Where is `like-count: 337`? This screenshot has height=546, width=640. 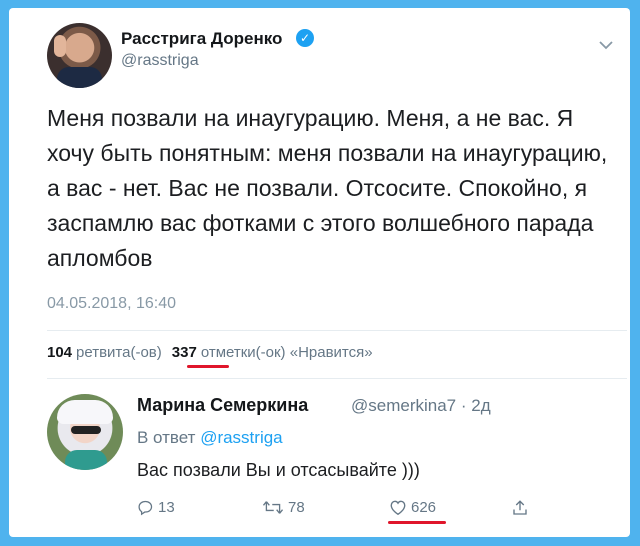 like-count: 337 is located at coordinates (184, 352).